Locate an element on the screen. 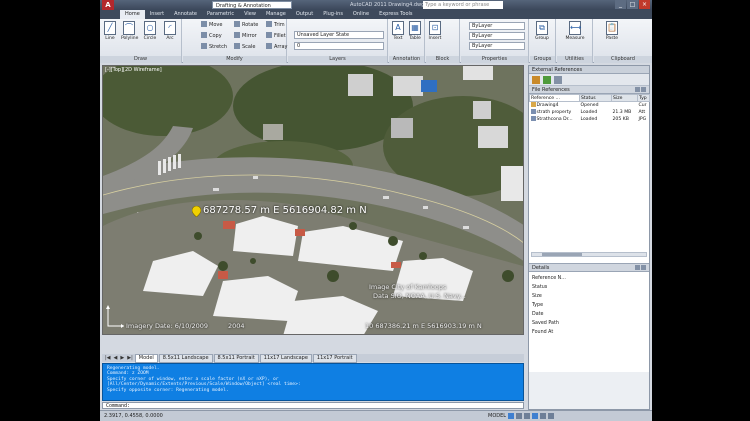 This screenshot has width=750, height=421. trim-tool: Trim is located at coordinates (275, 25).